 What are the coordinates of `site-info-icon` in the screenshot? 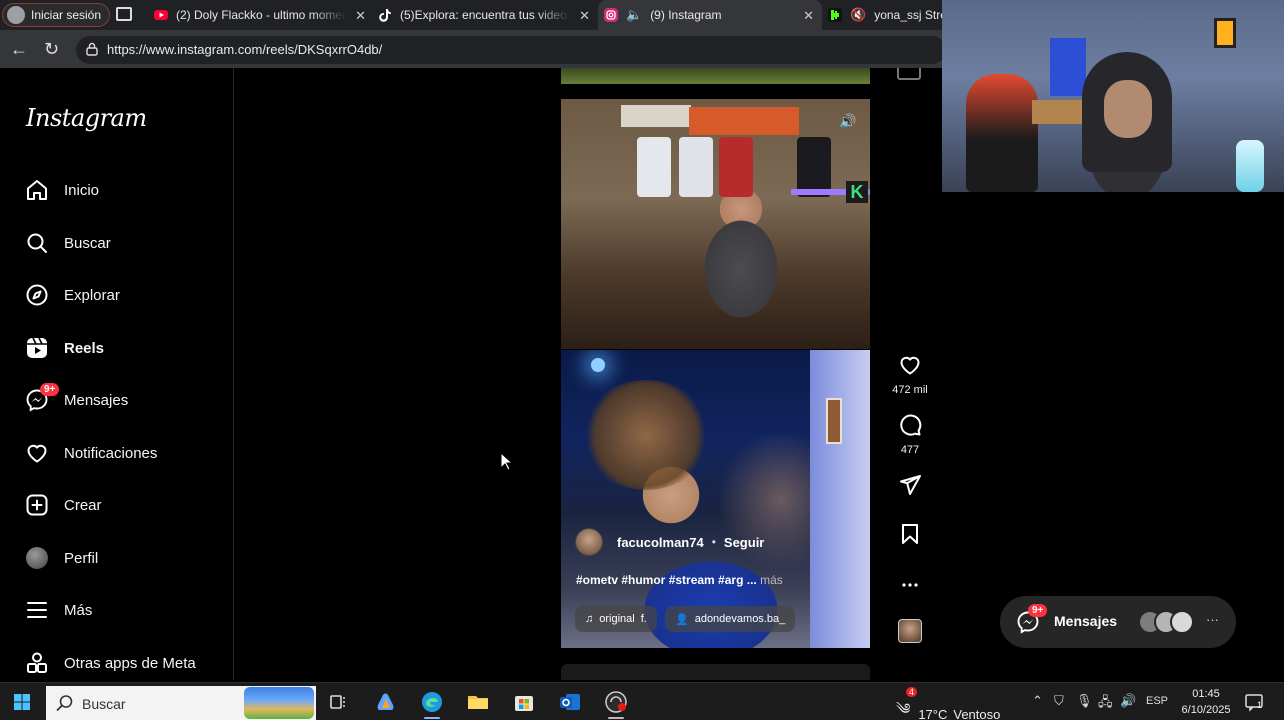 It's located at (92, 49).